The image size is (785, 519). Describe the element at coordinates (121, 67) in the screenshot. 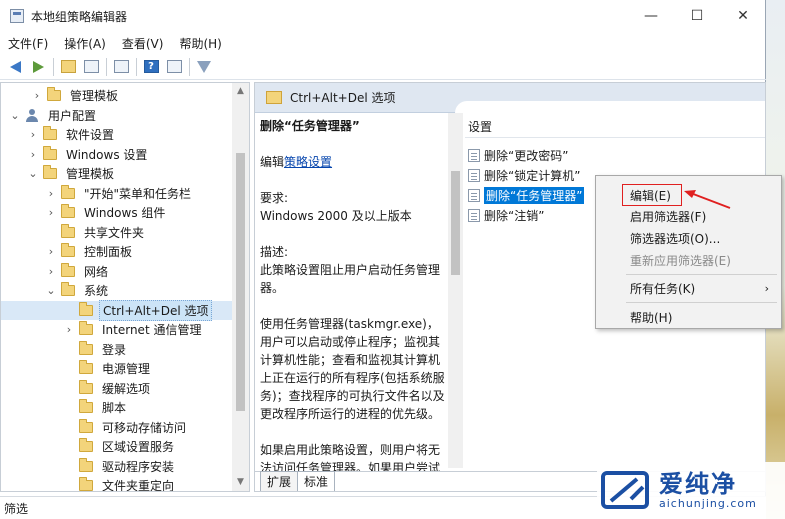

I see `export-list-button` at that location.